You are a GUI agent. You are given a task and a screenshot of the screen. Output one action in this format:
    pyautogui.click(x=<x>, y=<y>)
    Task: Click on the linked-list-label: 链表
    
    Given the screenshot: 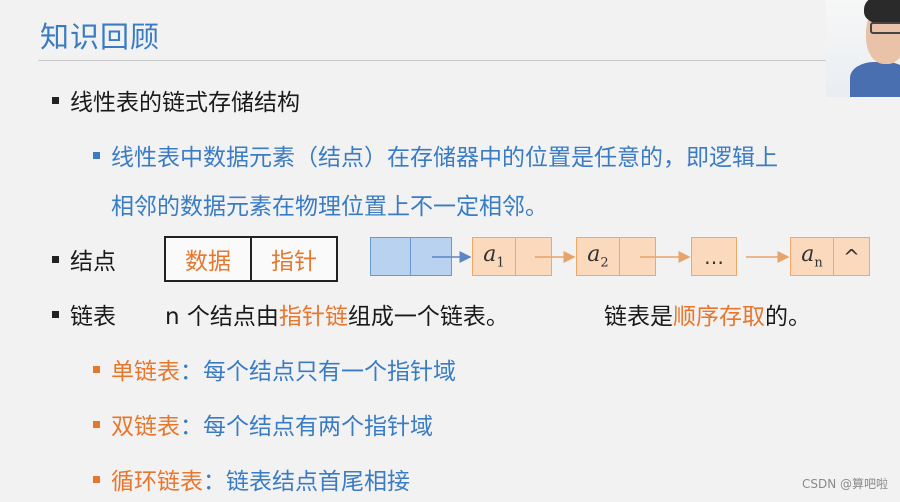 What is the action you would take?
    pyautogui.click(x=93, y=317)
    